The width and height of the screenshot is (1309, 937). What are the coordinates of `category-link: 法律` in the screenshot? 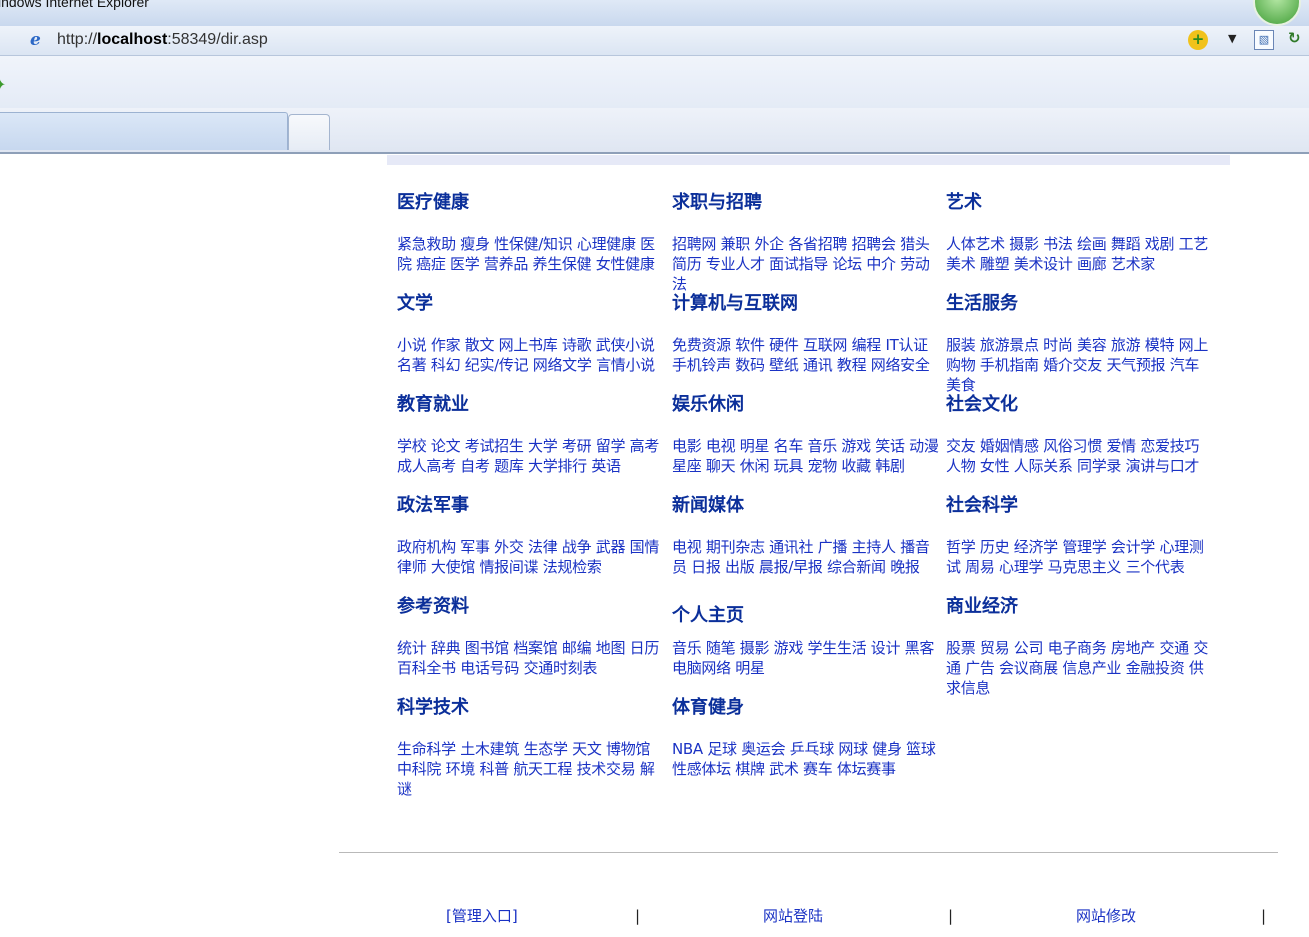 It's located at (543, 547).